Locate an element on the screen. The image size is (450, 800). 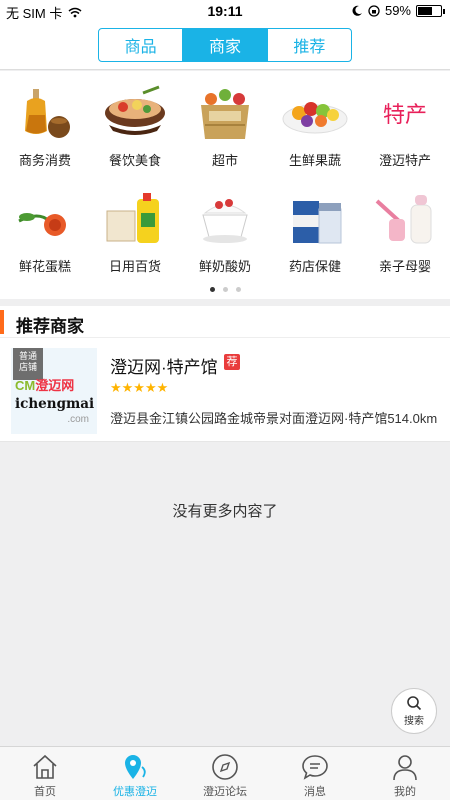
tab-messages: 消息 is located at coordinates (315, 773).